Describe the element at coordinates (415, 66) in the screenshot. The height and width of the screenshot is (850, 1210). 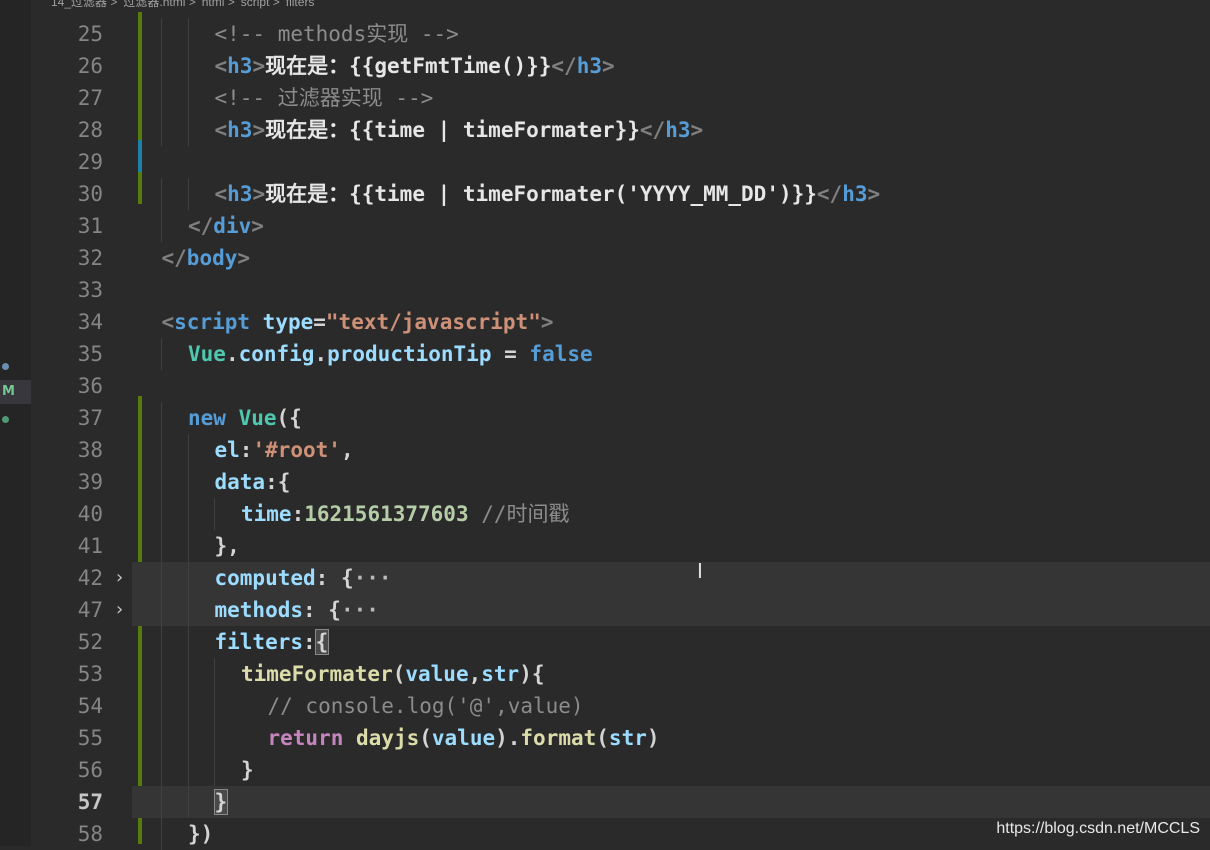
I see `code-text: <h3>现在是：{{getFmtTime()}}</h3>` at that location.